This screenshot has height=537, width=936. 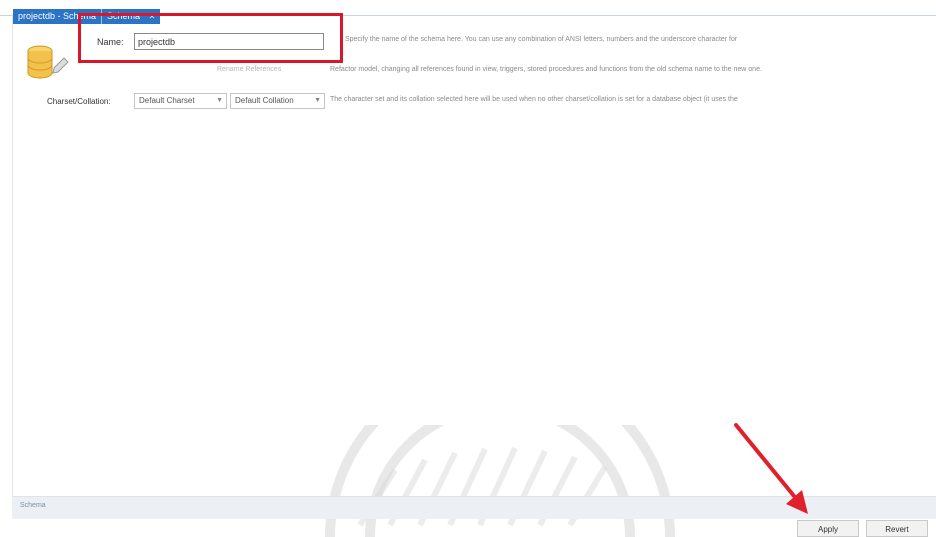 I want to click on rename-references-button: Rename References, so click(x=249, y=69).